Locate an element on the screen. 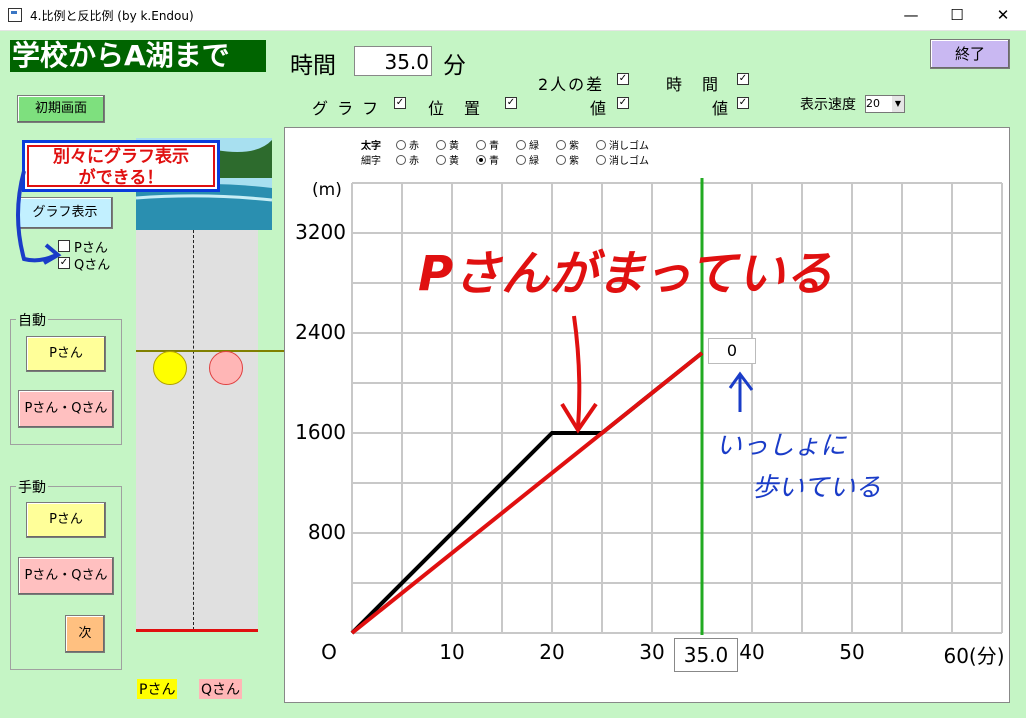 Image resolution: width=1026 pixels, height=718 pixels. school-line is located at coordinates (197, 630).